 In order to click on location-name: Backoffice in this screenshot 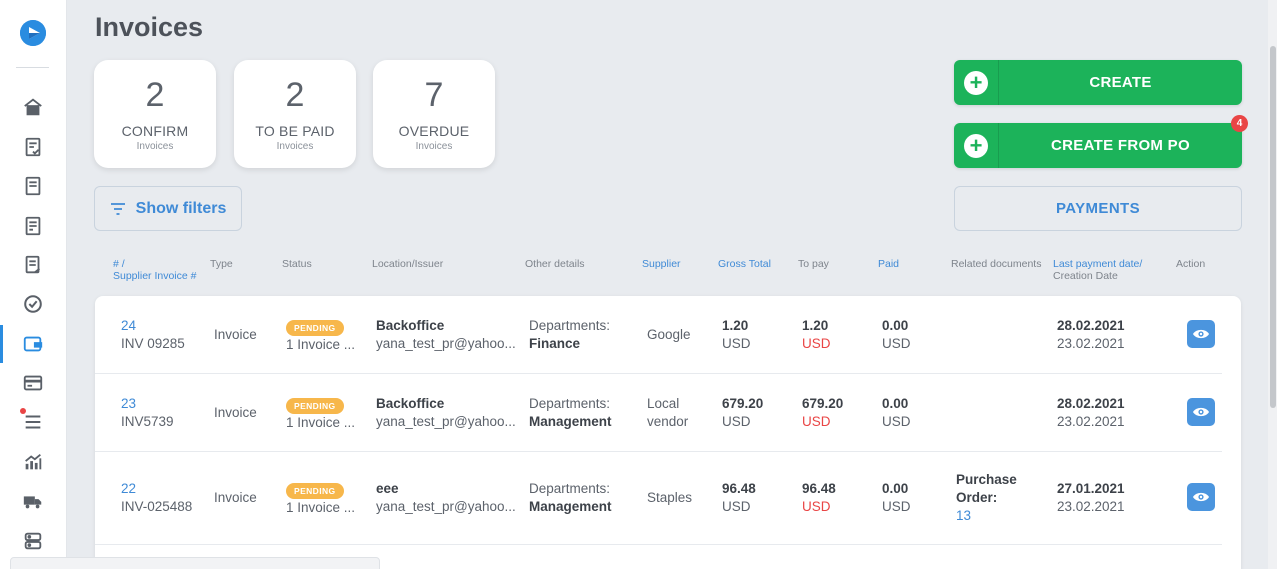, I will do `click(410, 325)`.